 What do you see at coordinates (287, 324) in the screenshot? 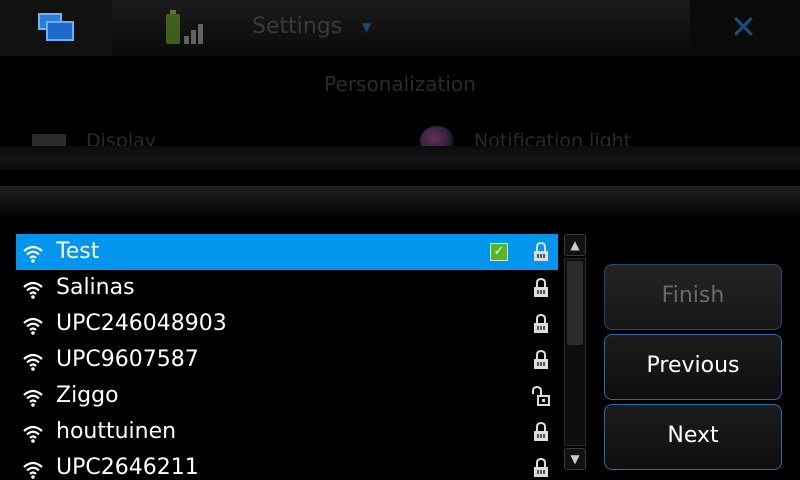
I see `network-item: UPC246048903` at bounding box center [287, 324].